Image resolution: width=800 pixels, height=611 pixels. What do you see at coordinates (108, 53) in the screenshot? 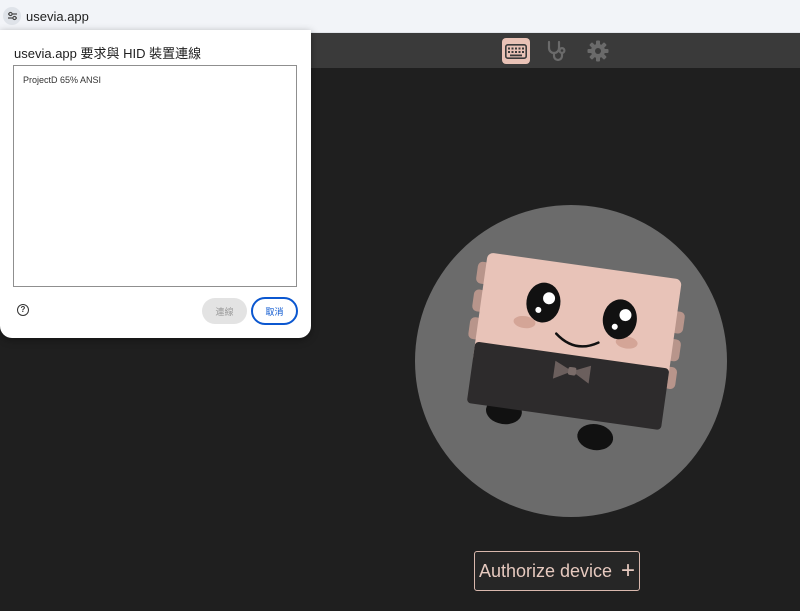
I see `dialog-title: usevia.app 要求與 HID 裝置連線` at bounding box center [108, 53].